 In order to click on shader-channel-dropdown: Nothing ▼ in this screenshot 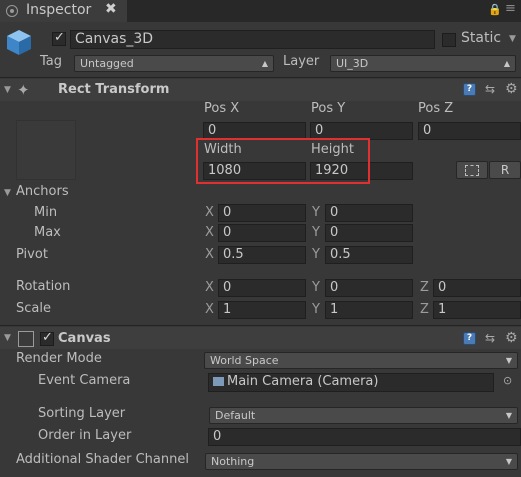, I will do `click(361, 461)`.